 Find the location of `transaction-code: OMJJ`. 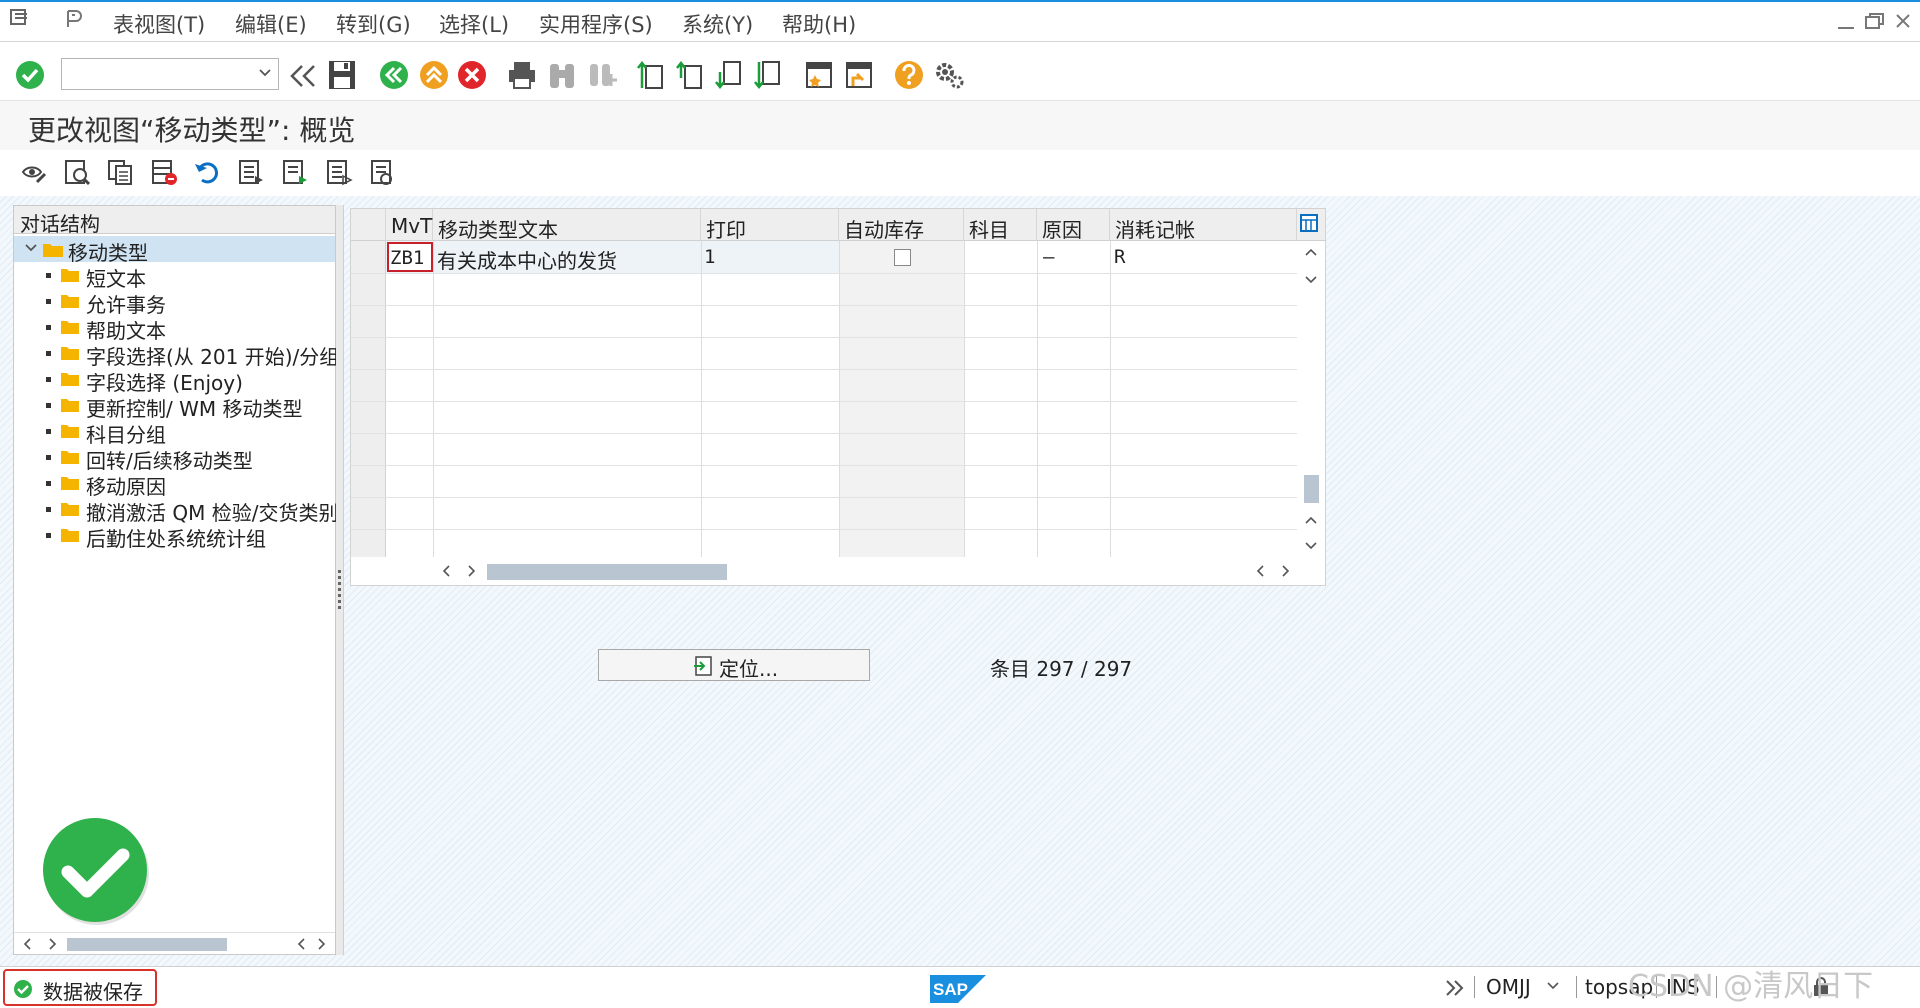

transaction-code: OMJJ is located at coordinates (1508, 987).